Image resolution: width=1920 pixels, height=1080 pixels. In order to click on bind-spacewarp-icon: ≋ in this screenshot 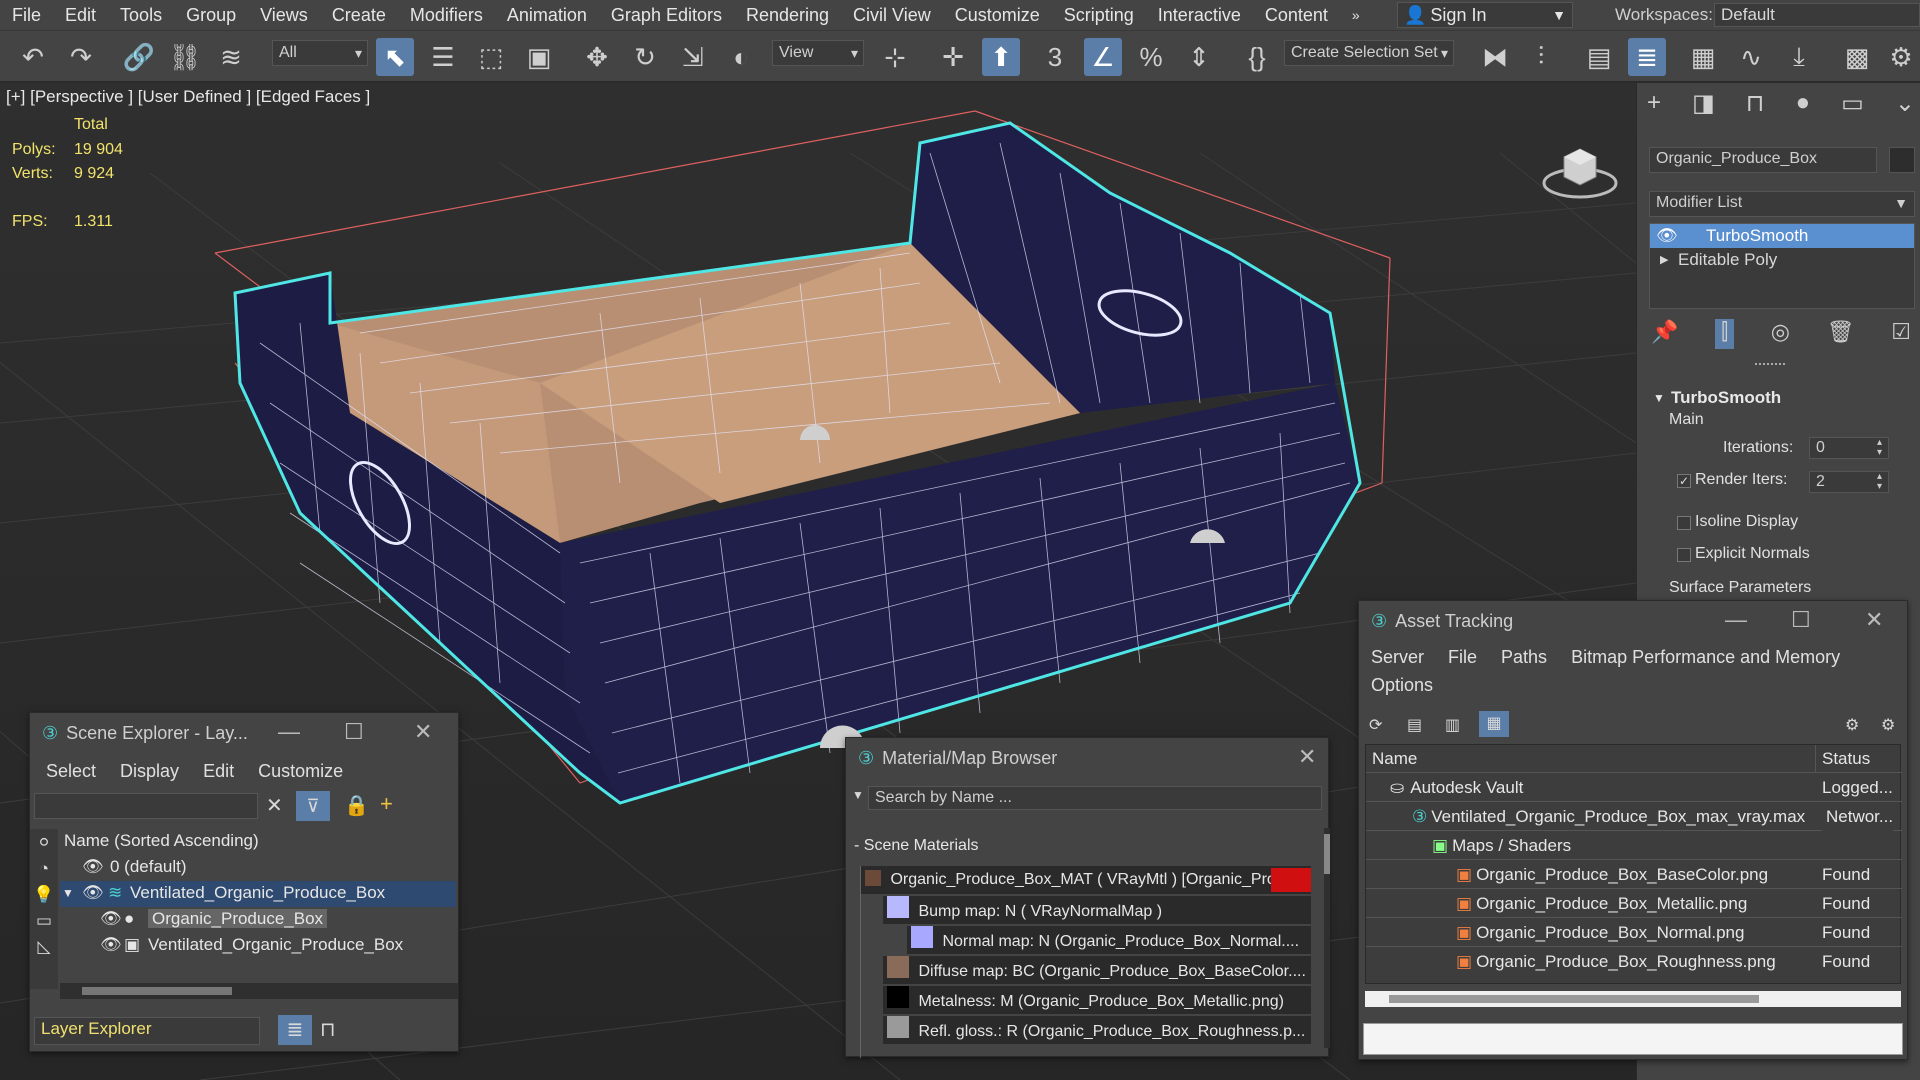, I will do `click(231, 57)`.